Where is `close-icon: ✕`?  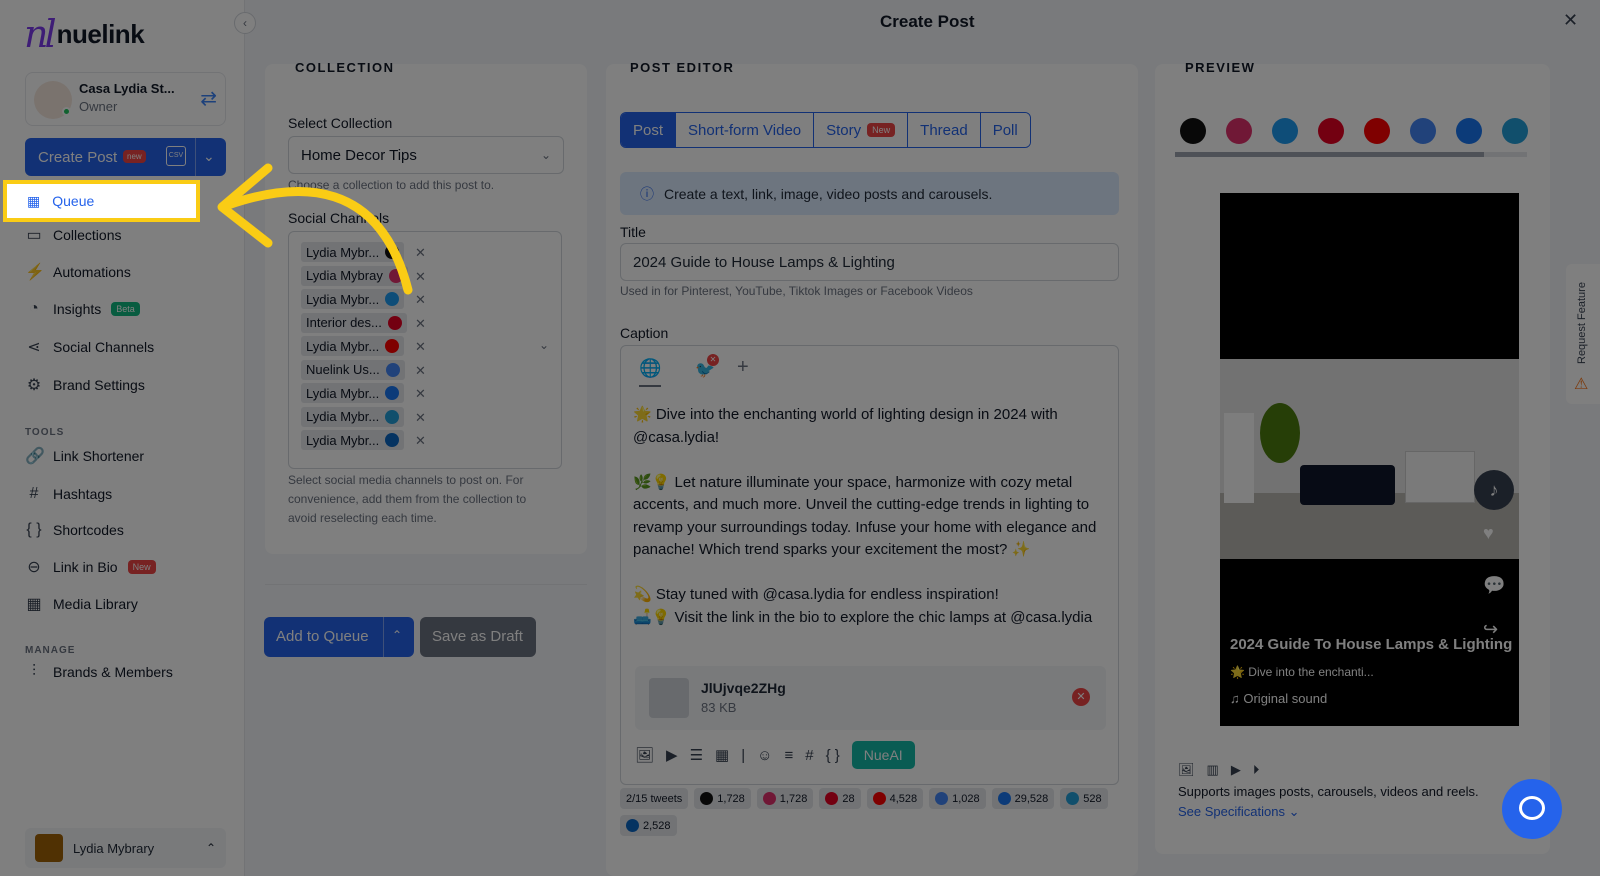
close-icon: ✕ is located at coordinates (1570, 20).